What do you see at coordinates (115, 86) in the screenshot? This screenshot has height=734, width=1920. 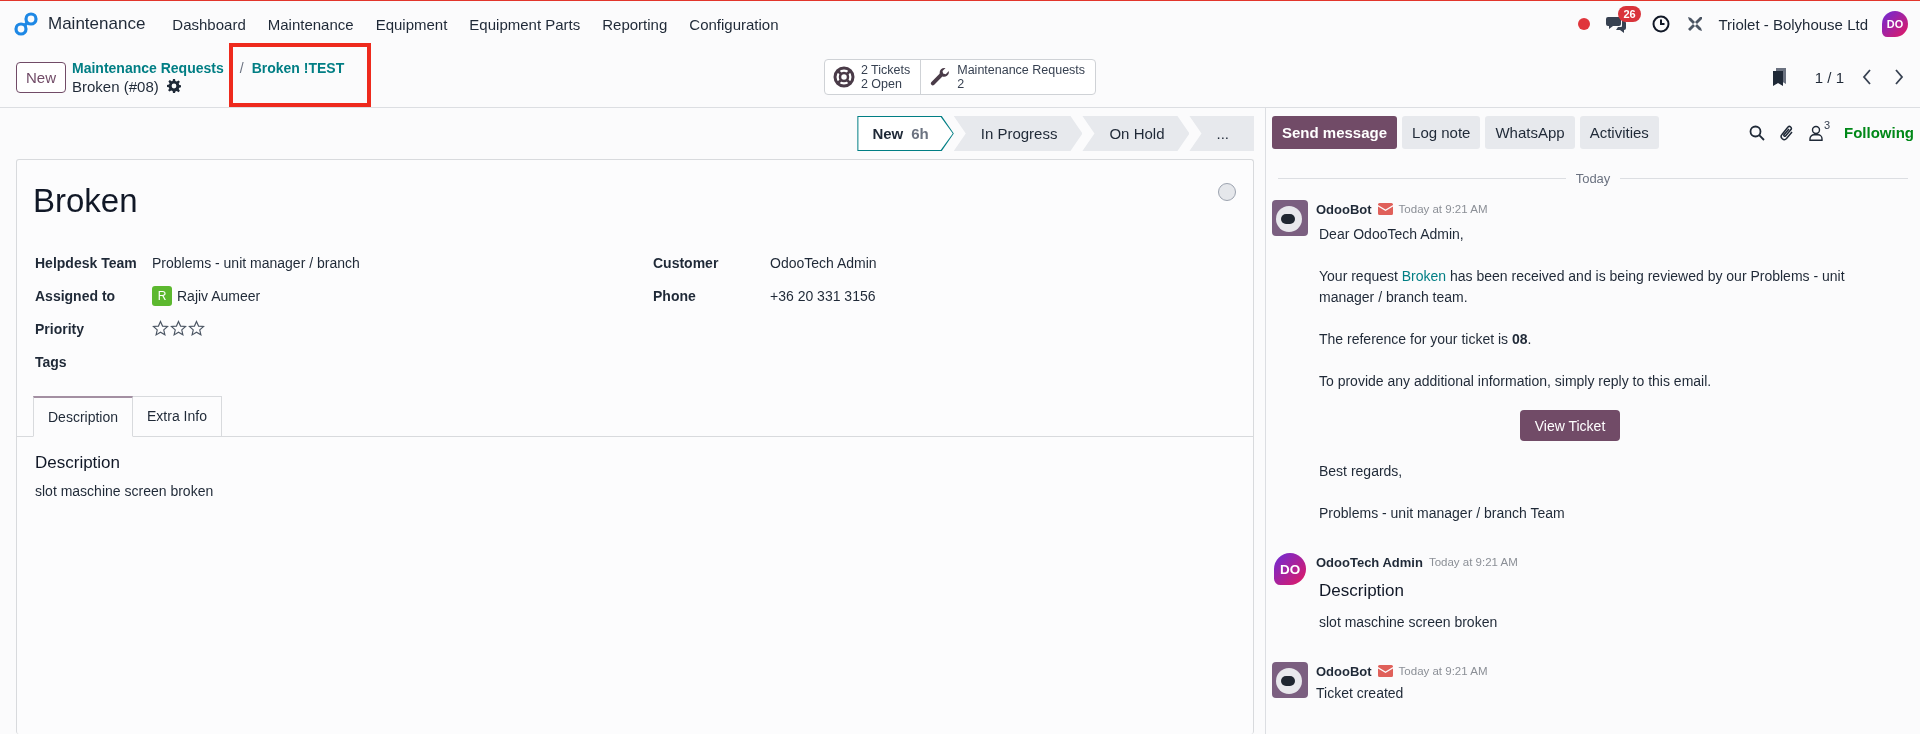 I see `record-name: Broken (#08)` at bounding box center [115, 86].